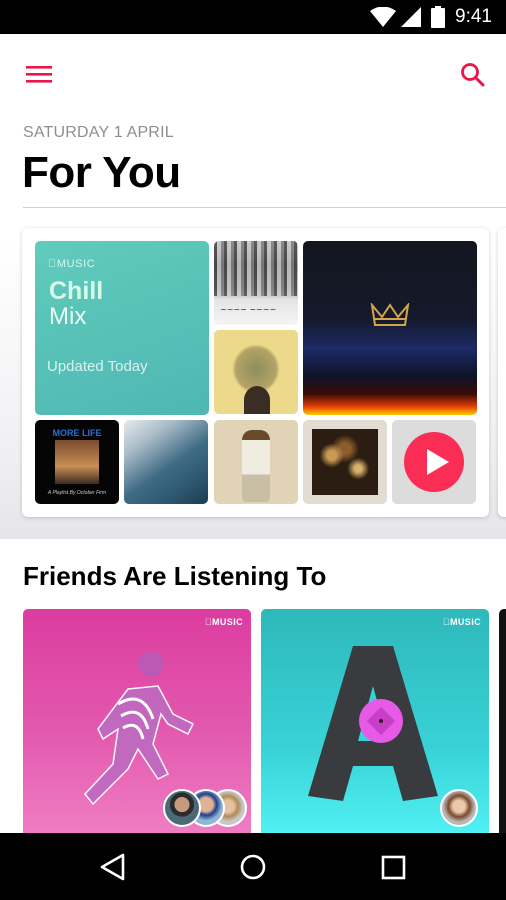  I want to click on album-art-more-life: MORE LIFE A Playlist By October Firm, so click(77, 462).